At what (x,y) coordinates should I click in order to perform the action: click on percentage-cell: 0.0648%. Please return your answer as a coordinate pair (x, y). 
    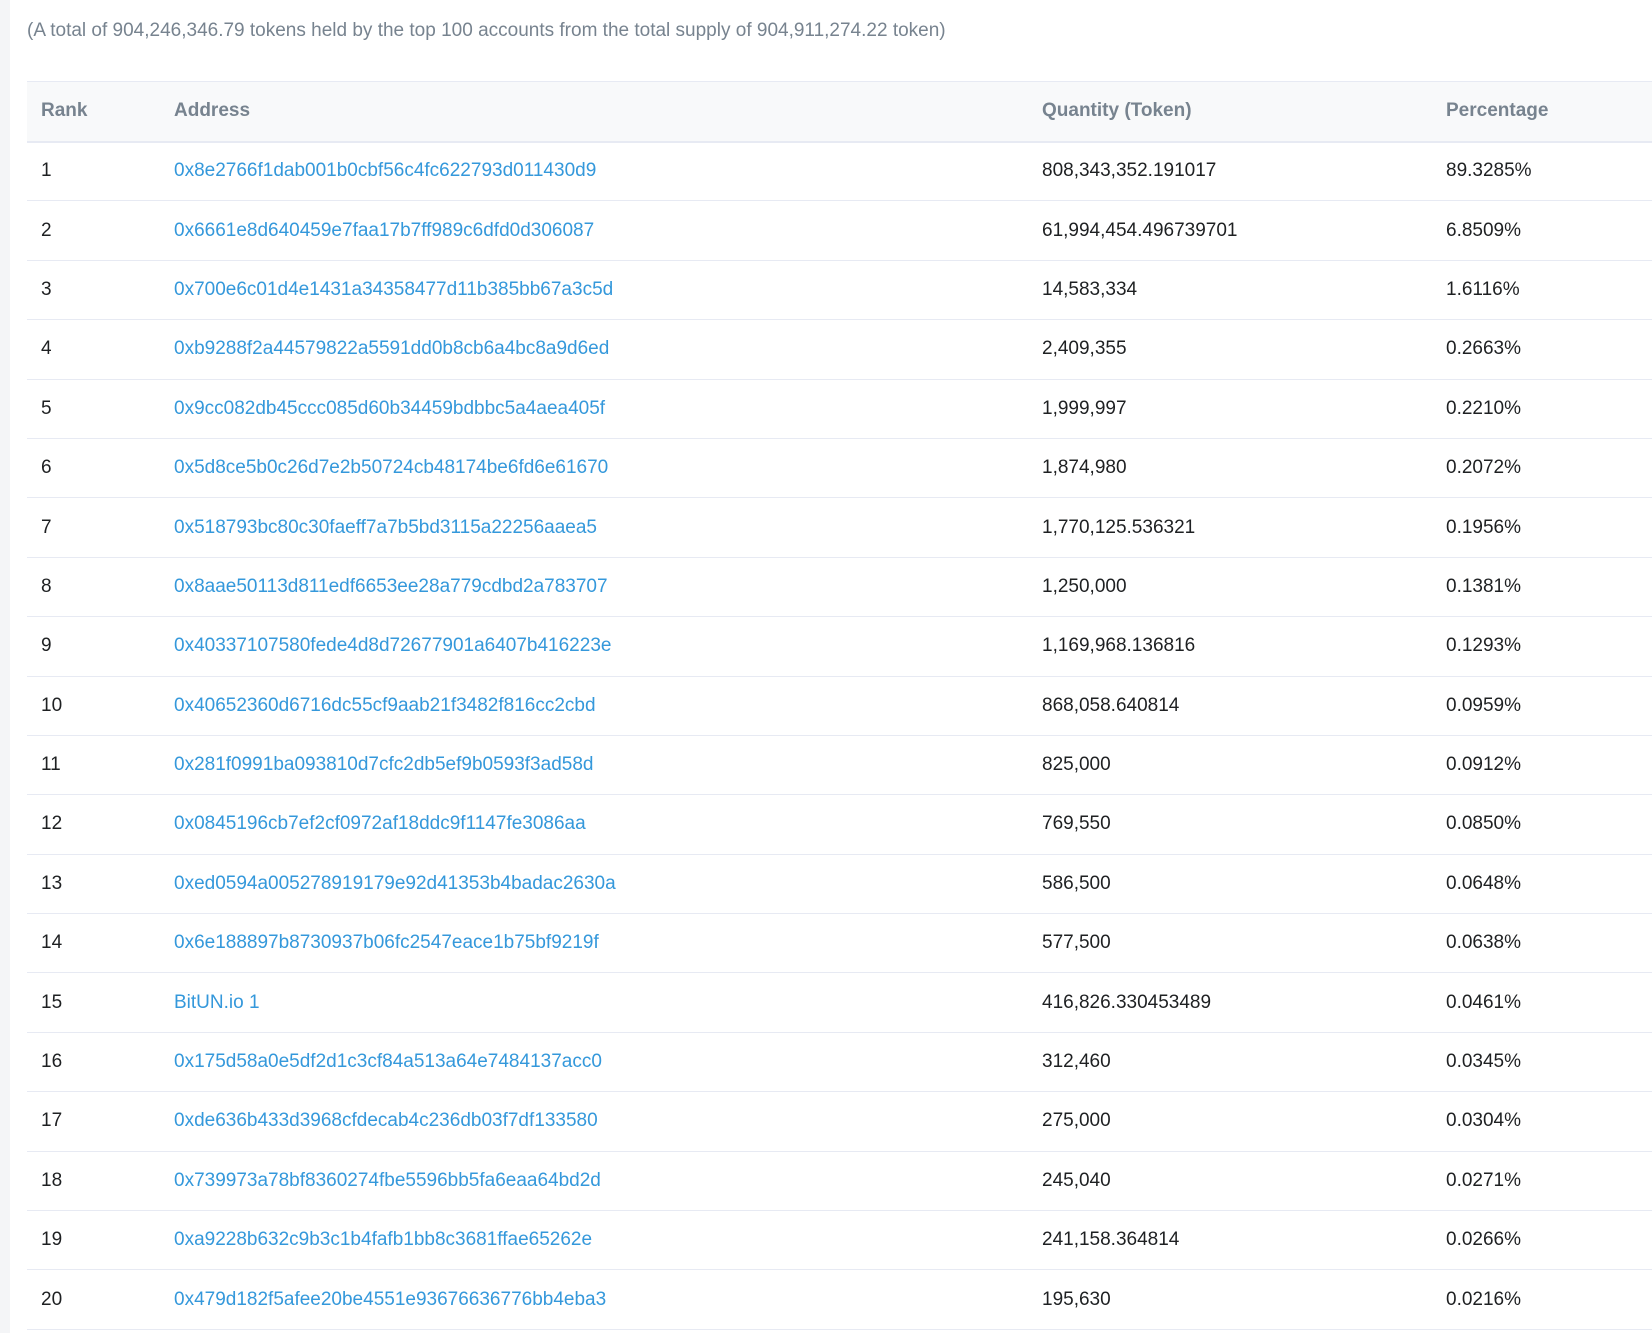
    Looking at the image, I should click on (1484, 883).